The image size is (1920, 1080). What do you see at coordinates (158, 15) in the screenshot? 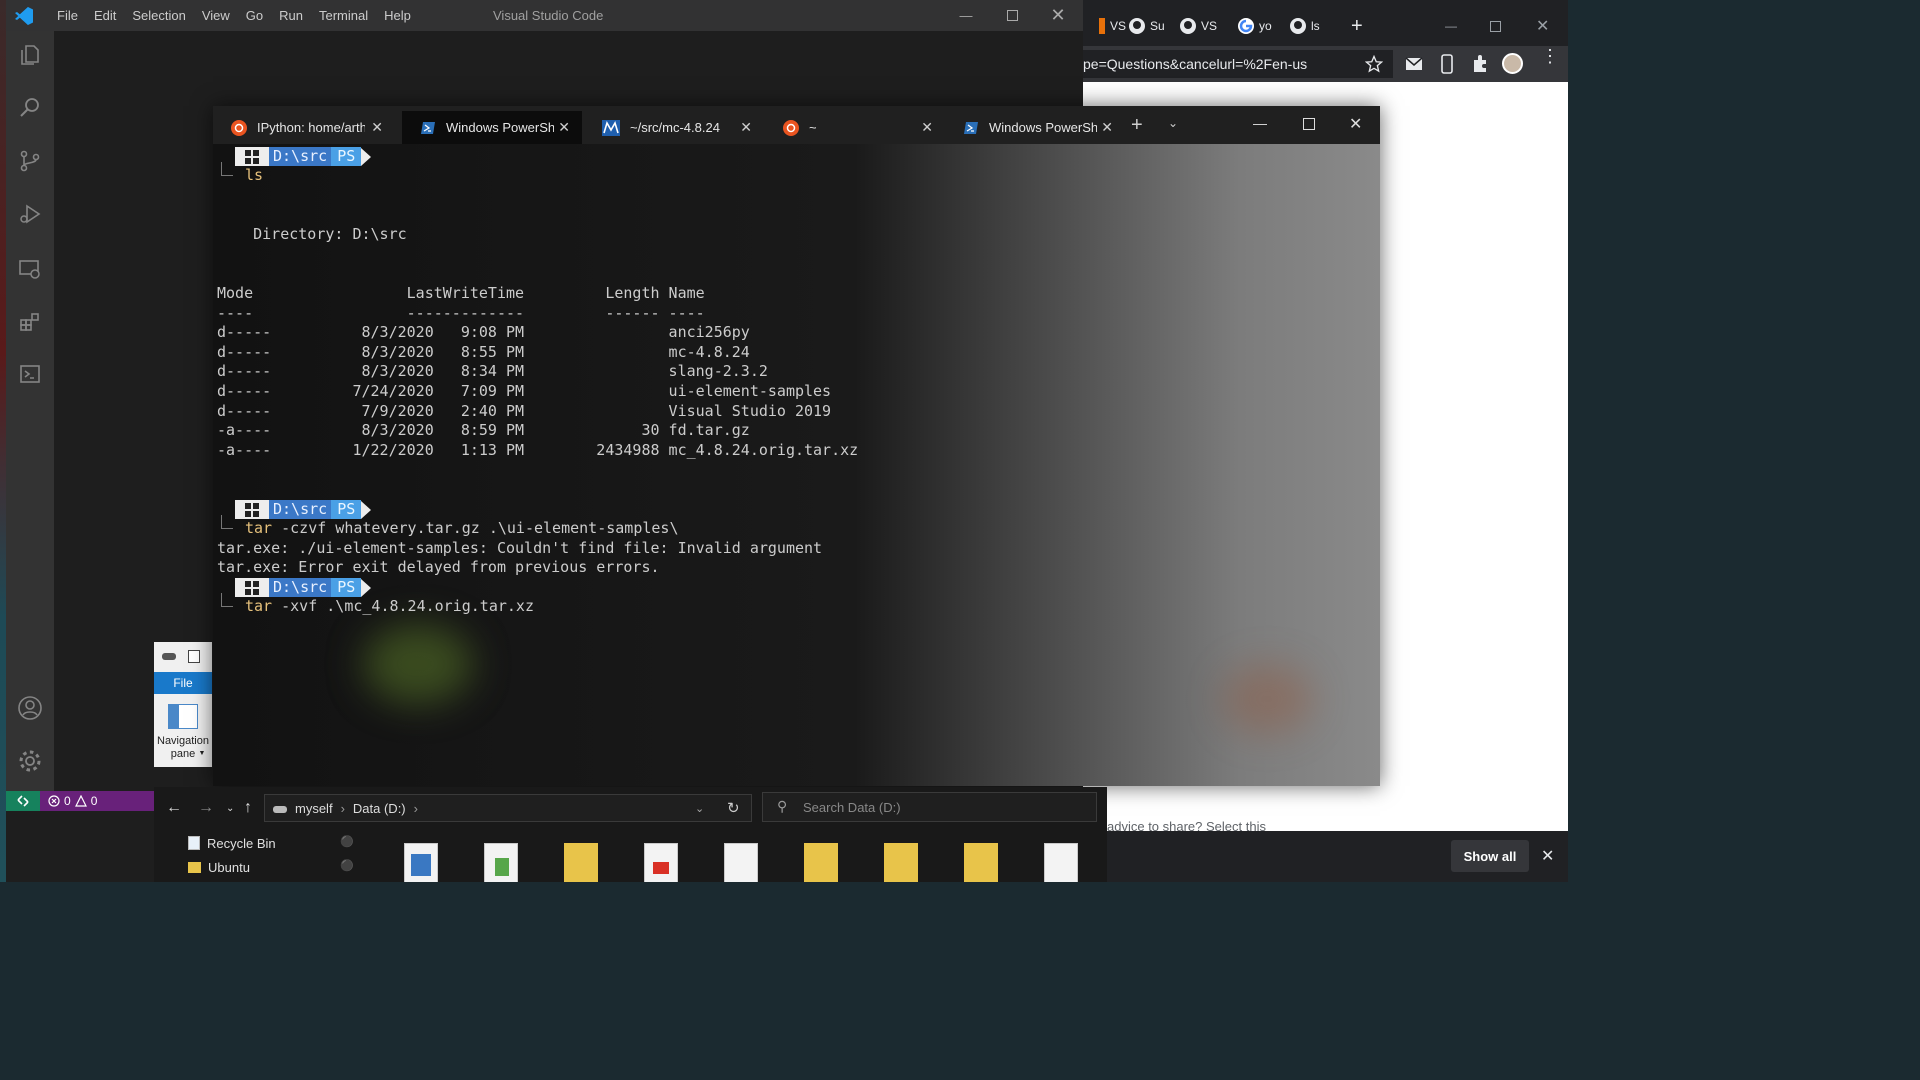
I see `menu-selection: Selection` at bounding box center [158, 15].